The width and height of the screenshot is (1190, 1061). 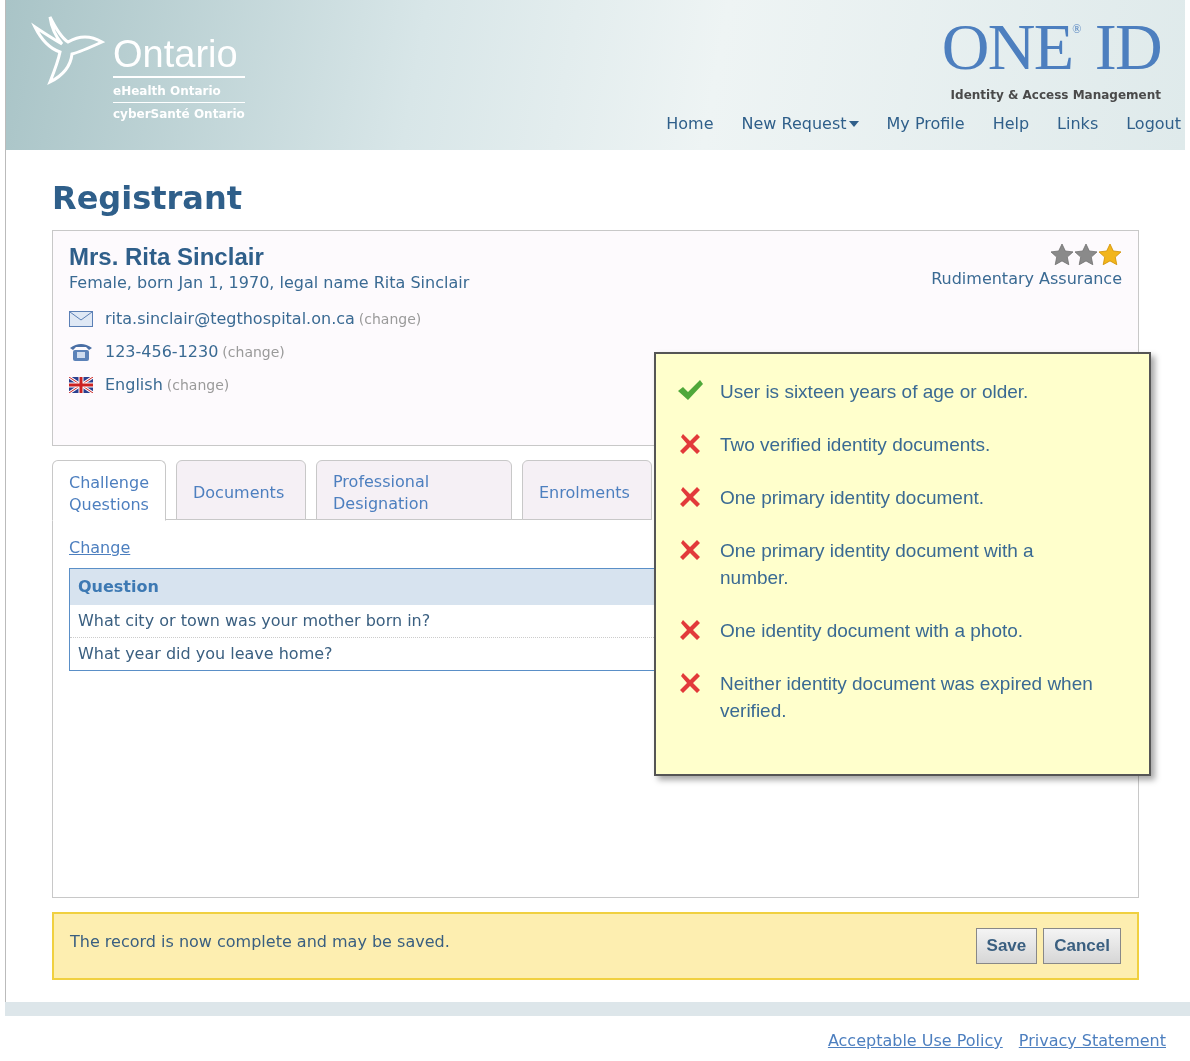 I want to click on requirement-text: Neither identity document was expired when verified., so click(x=907, y=697).